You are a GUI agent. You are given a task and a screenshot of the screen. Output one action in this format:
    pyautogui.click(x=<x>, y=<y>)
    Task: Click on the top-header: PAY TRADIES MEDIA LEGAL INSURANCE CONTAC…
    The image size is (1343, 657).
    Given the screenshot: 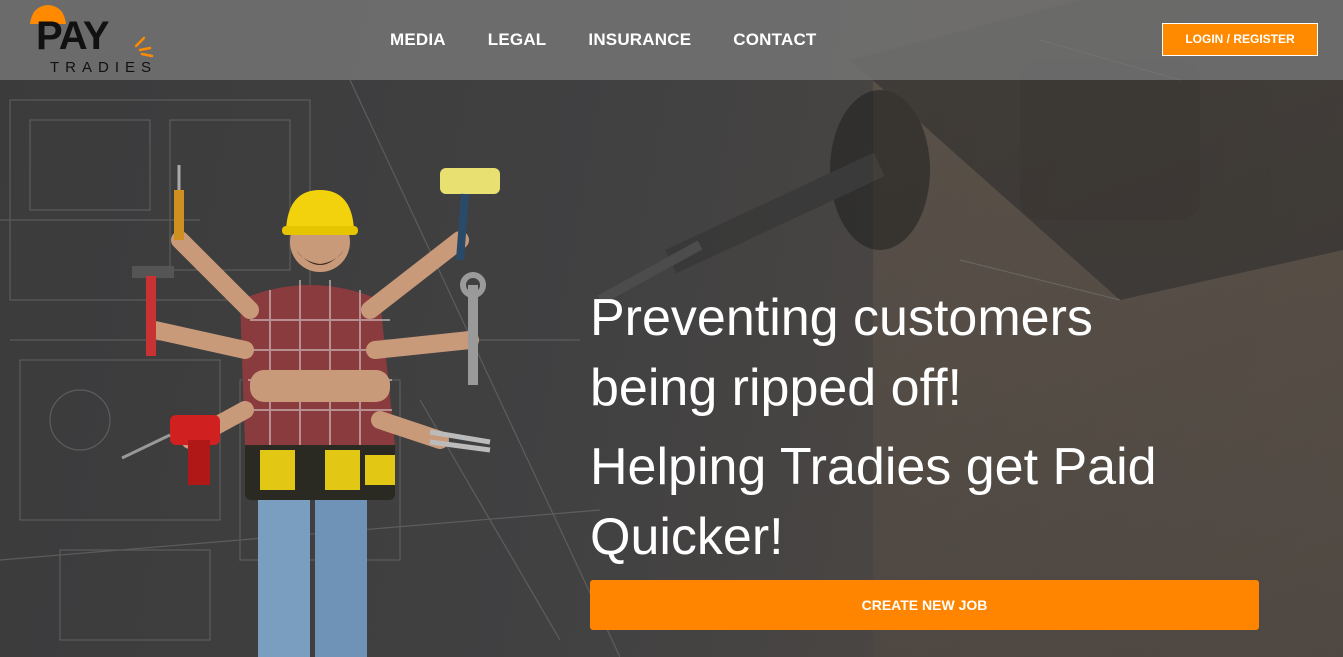 What is the action you would take?
    pyautogui.click(x=671, y=40)
    